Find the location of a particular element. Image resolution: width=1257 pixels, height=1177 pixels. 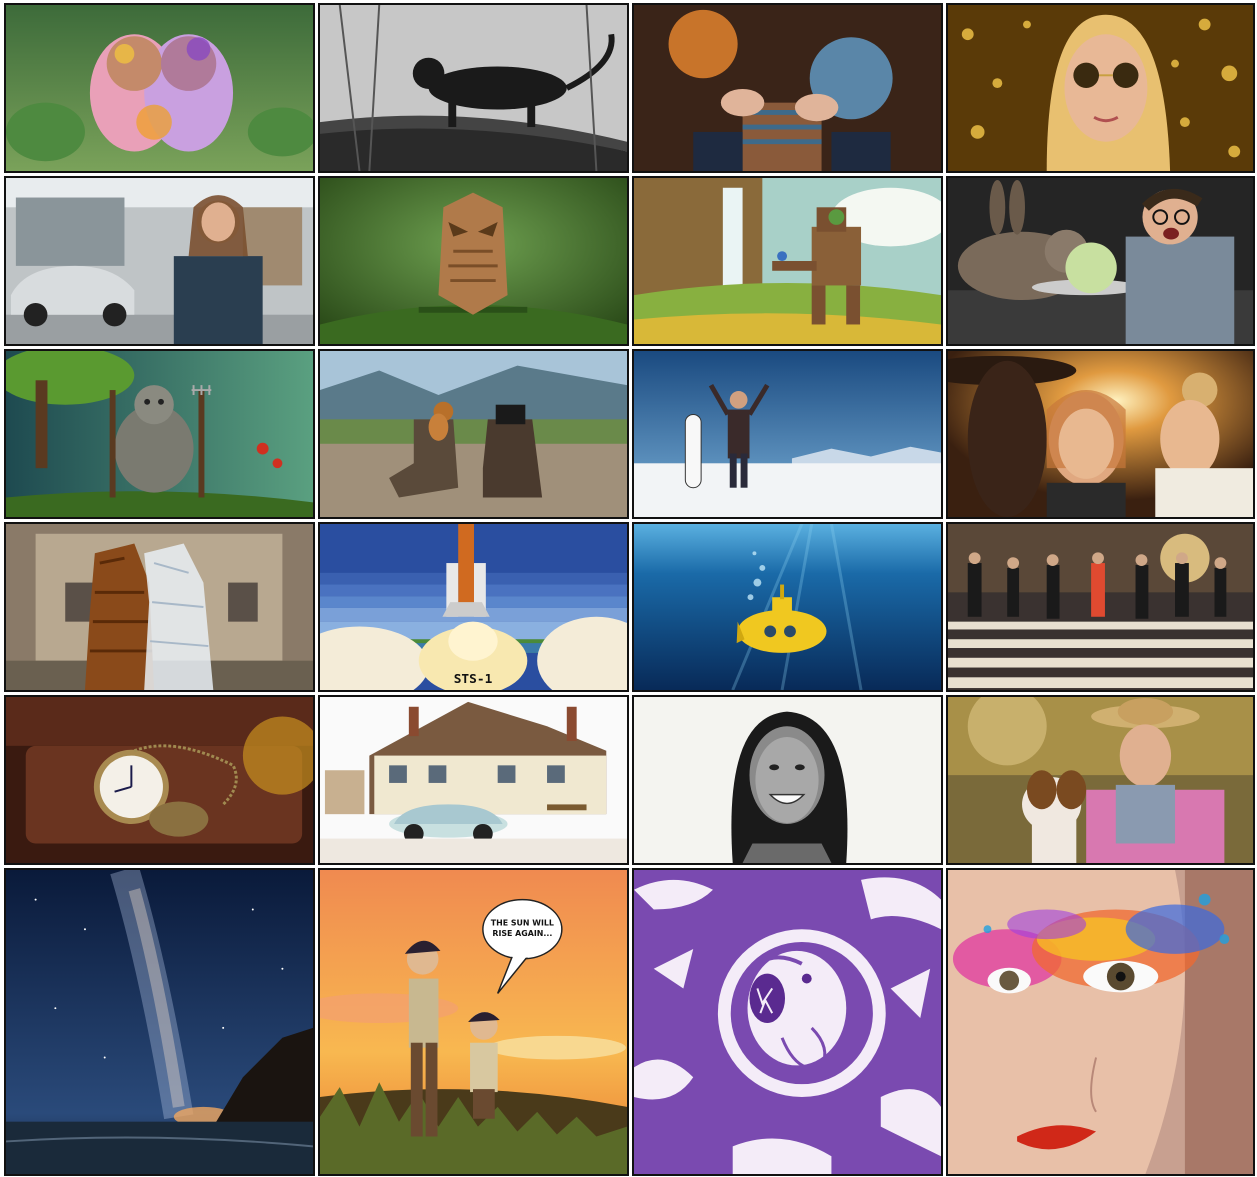

submarine-image is located at coordinates (787, 607).